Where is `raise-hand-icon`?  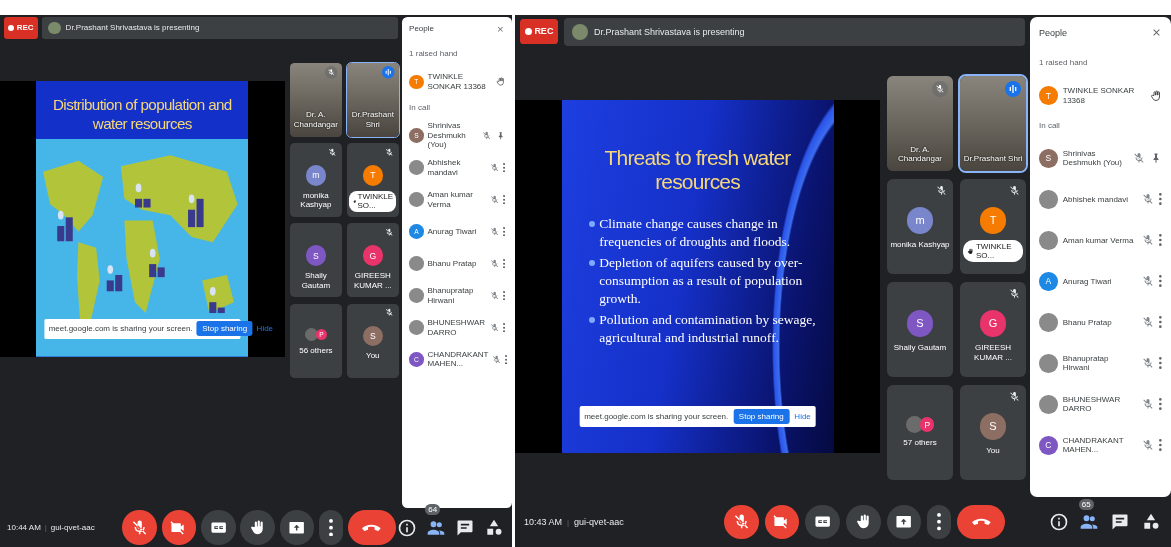 raise-hand-icon is located at coordinates (863, 522).